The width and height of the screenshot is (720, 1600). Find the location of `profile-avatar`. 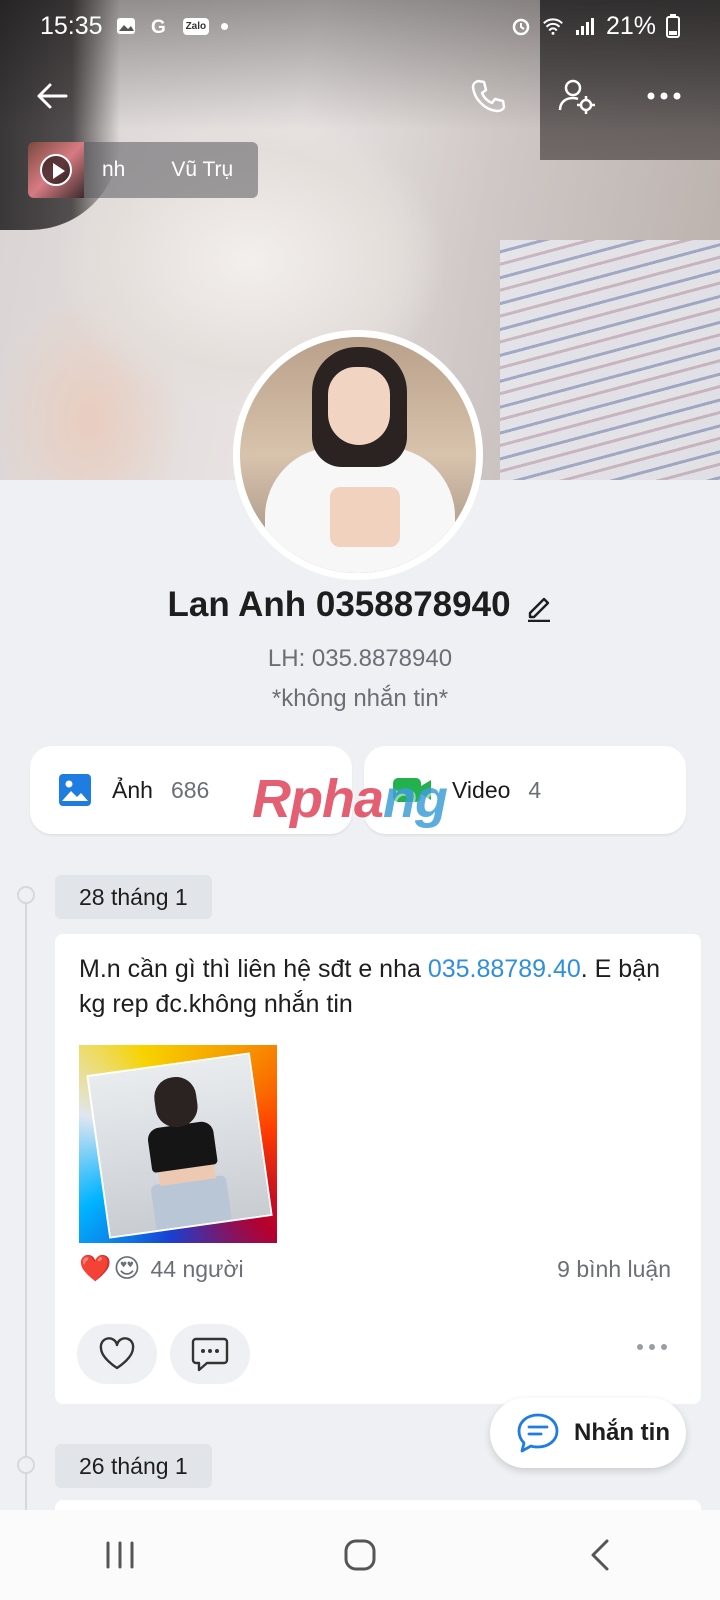

profile-avatar is located at coordinates (358, 455).